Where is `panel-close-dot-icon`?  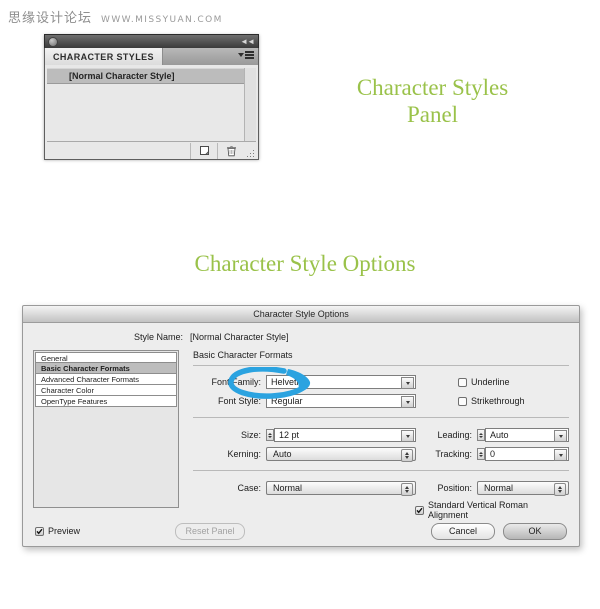 panel-close-dot-icon is located at coordinates (53, 42).